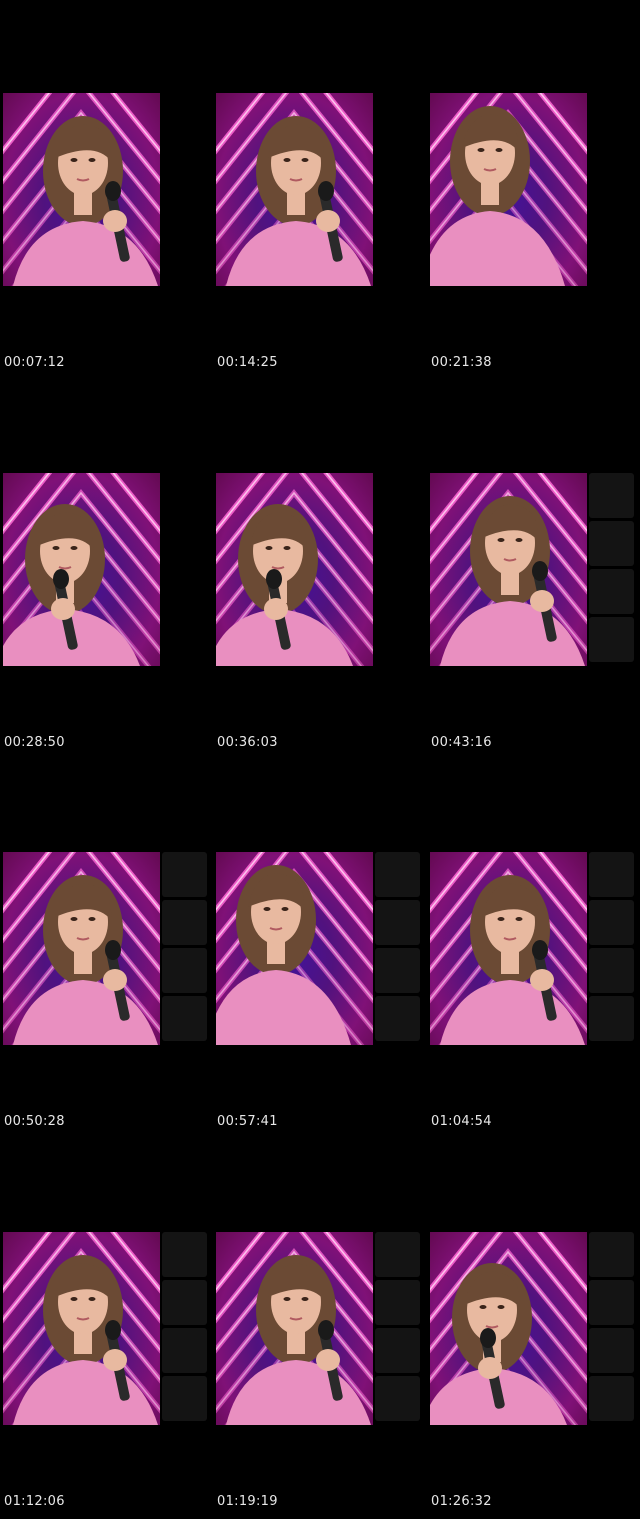 The width and height of the screenshot is (640, 1519). Describe the element at coordinates (461, 742) in the screenshot. I see `timestamp-label: 00:43:16` at that location.